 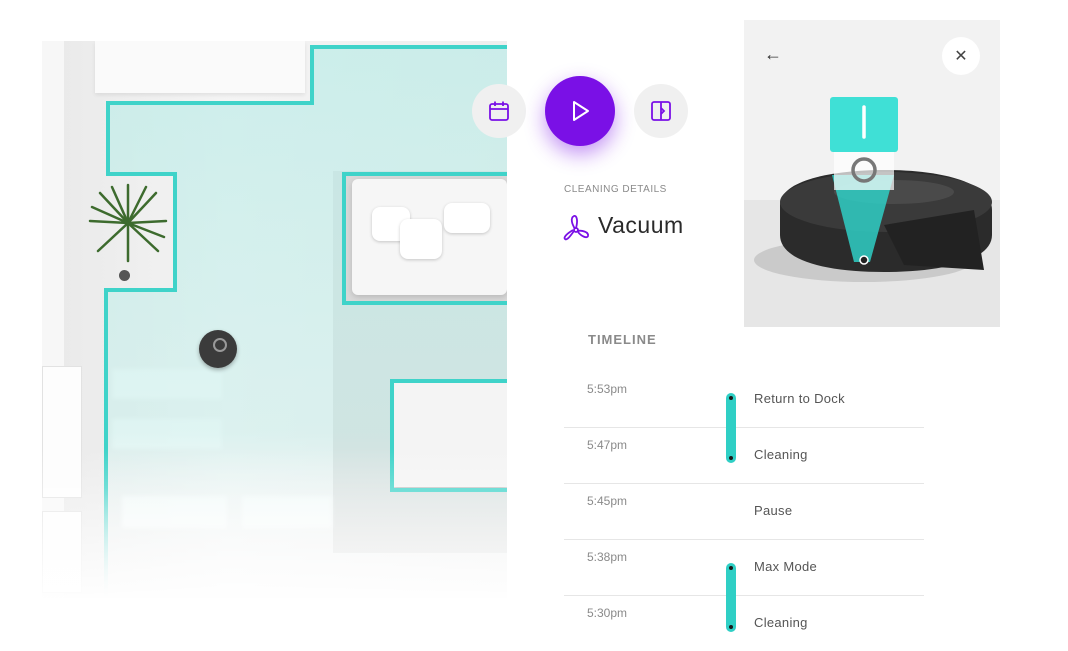 I want to click on play-icon, so click(x=581, y=111).